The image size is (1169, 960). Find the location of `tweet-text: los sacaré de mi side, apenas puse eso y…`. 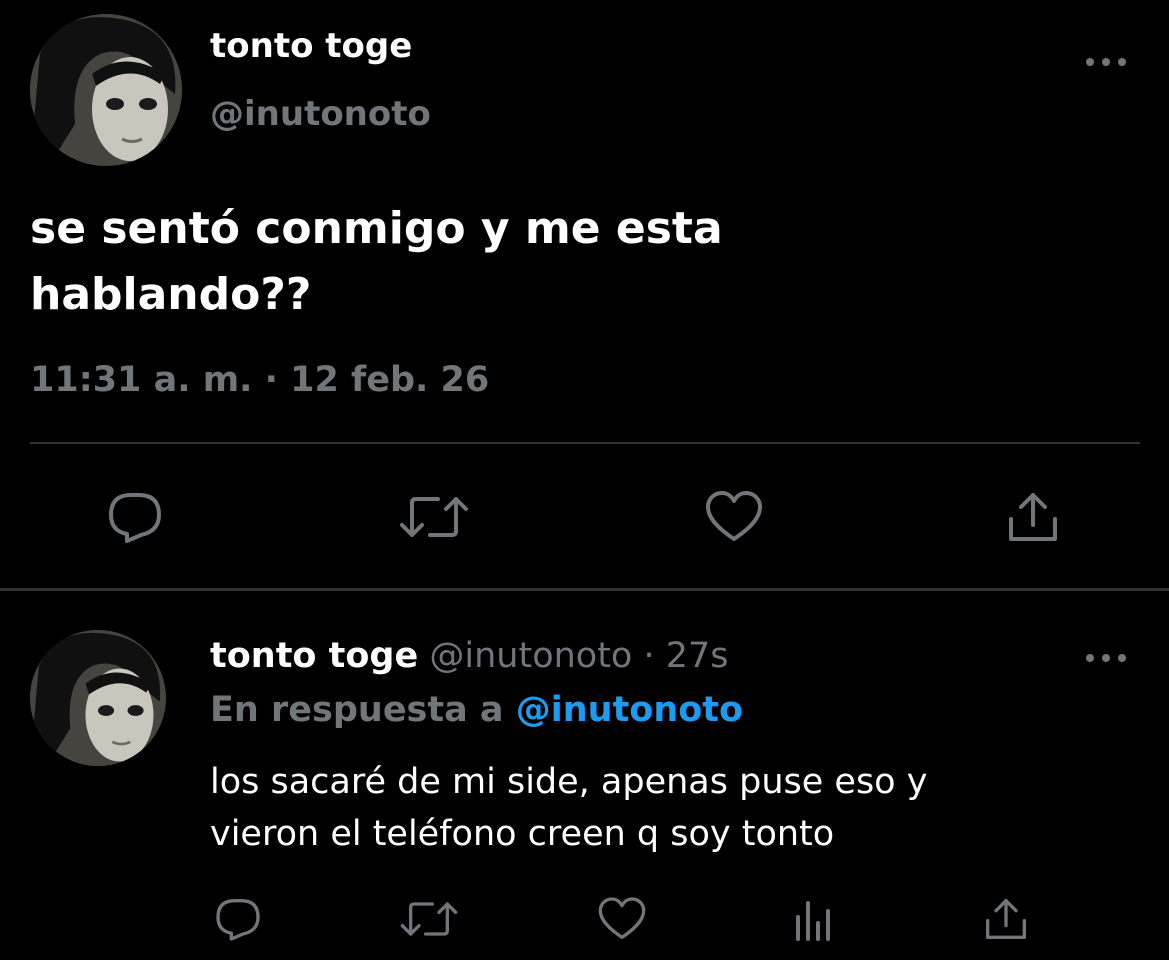

tweet-text: los sacaré de mi side, apenas puse eso y… is located at coordinates (569, 808).